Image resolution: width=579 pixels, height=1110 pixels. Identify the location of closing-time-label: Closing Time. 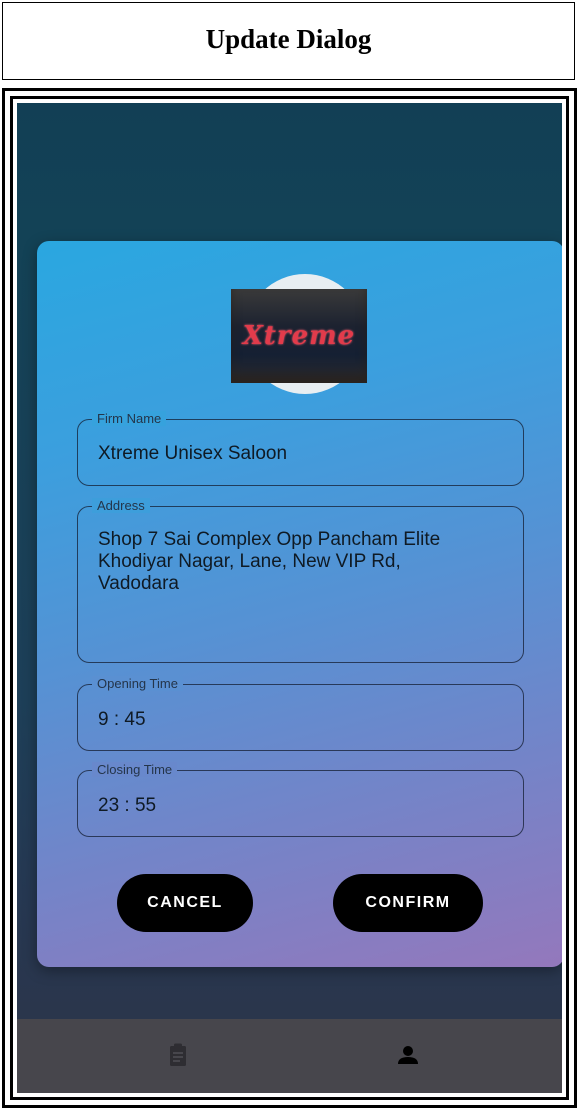
(135, 769).